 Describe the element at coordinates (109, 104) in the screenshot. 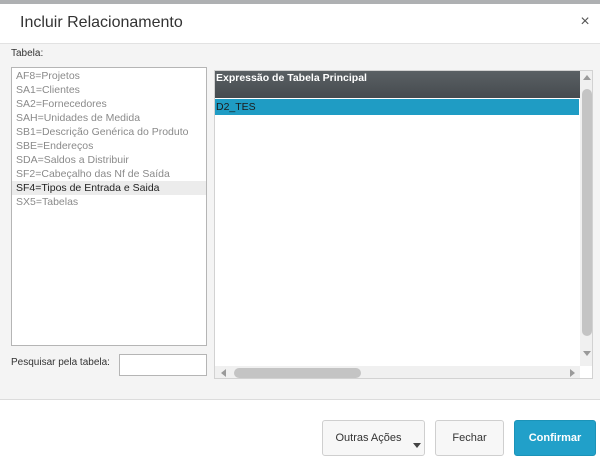

I see `list-item: SA2=Fornecedores` at that location.